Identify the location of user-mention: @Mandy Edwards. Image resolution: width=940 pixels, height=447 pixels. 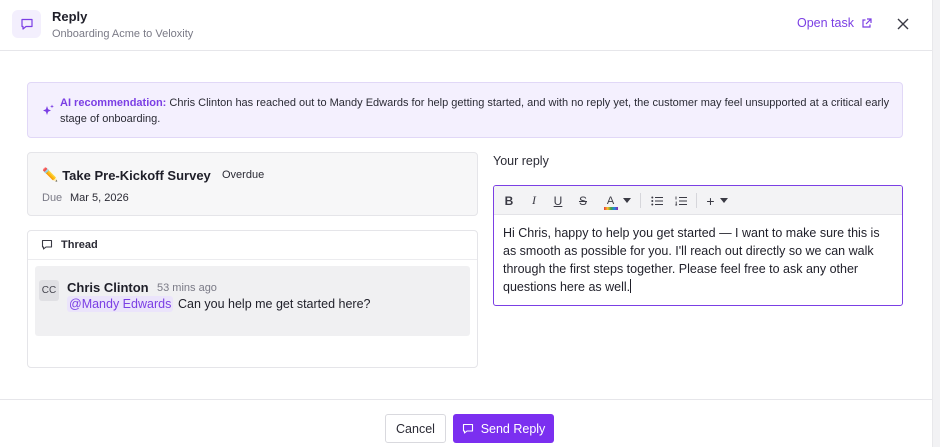
(120, 304).